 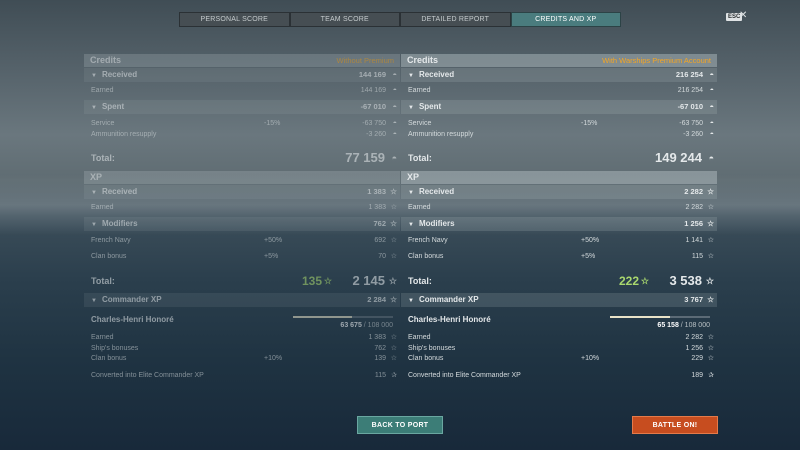 What do you see at coordinates (697, 375) in the screenshot?
I see `elite-value: 189` at bounding box center [697, 375].